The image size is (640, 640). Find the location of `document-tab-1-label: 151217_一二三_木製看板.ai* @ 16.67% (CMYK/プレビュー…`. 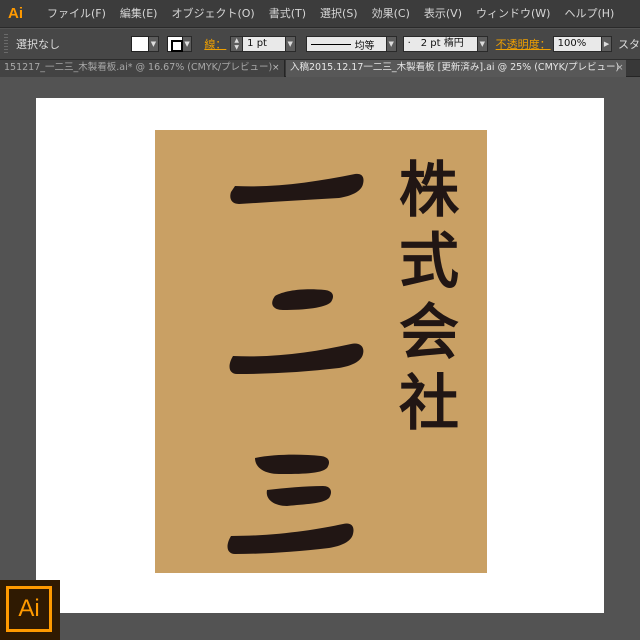

document-tab-1-label: 151217_一二三_木製看板.ai* @ 16.67% (CMYK/プレビュー… is located at coordinates (138, 67).